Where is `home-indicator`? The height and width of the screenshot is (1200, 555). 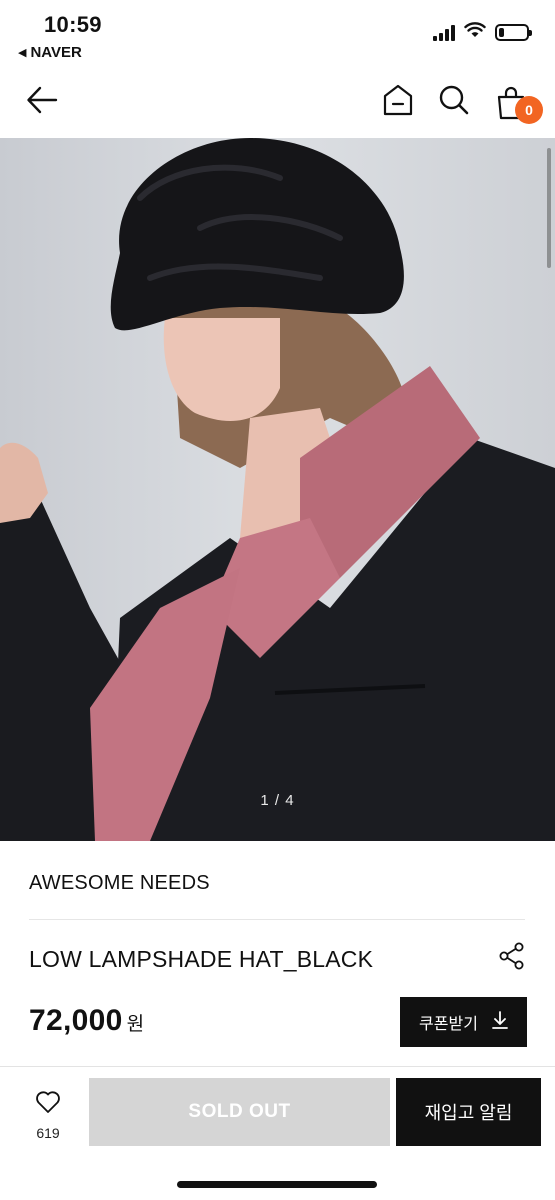
home-indicator is located at coordinates (277, 1184).